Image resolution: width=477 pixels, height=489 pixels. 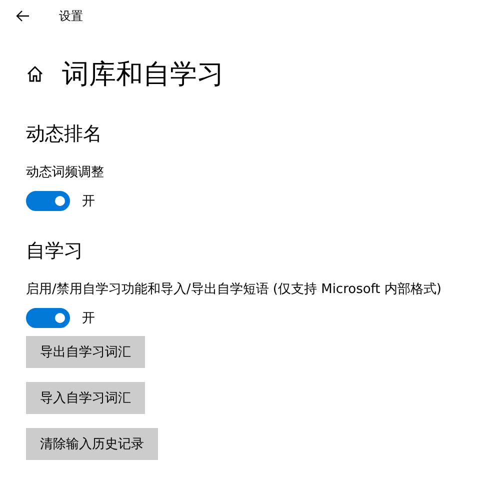 What do you see at coordinates (234, 289) in the screenshot?
I see `setting-label: 启用/禁用自学习功能和导入/导出自学短语 (仅支持 Microsoft 内部格式)` at bounding box center [234, 289].